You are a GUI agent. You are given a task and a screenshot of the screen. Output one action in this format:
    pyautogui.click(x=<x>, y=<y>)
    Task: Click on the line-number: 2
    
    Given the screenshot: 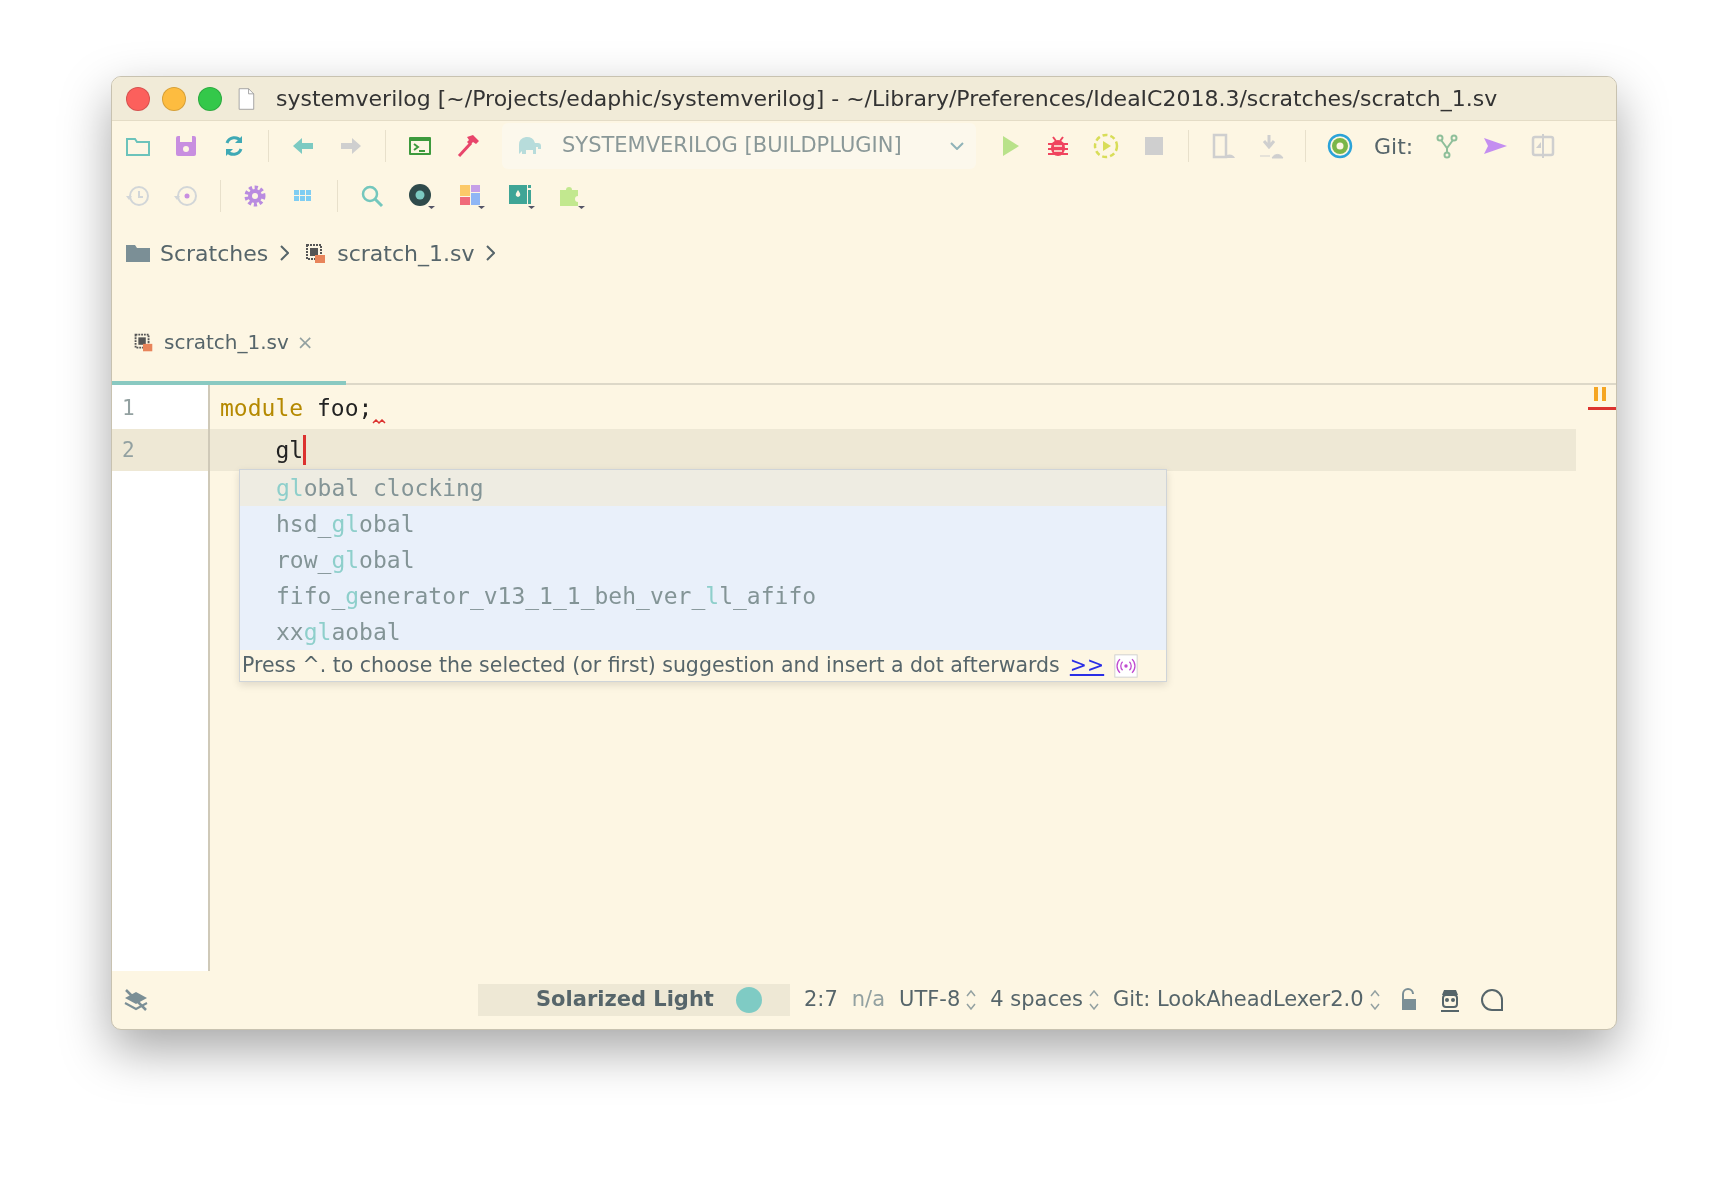 What is the action you would take?
    pyautogui.click(x=160, y=450)
    